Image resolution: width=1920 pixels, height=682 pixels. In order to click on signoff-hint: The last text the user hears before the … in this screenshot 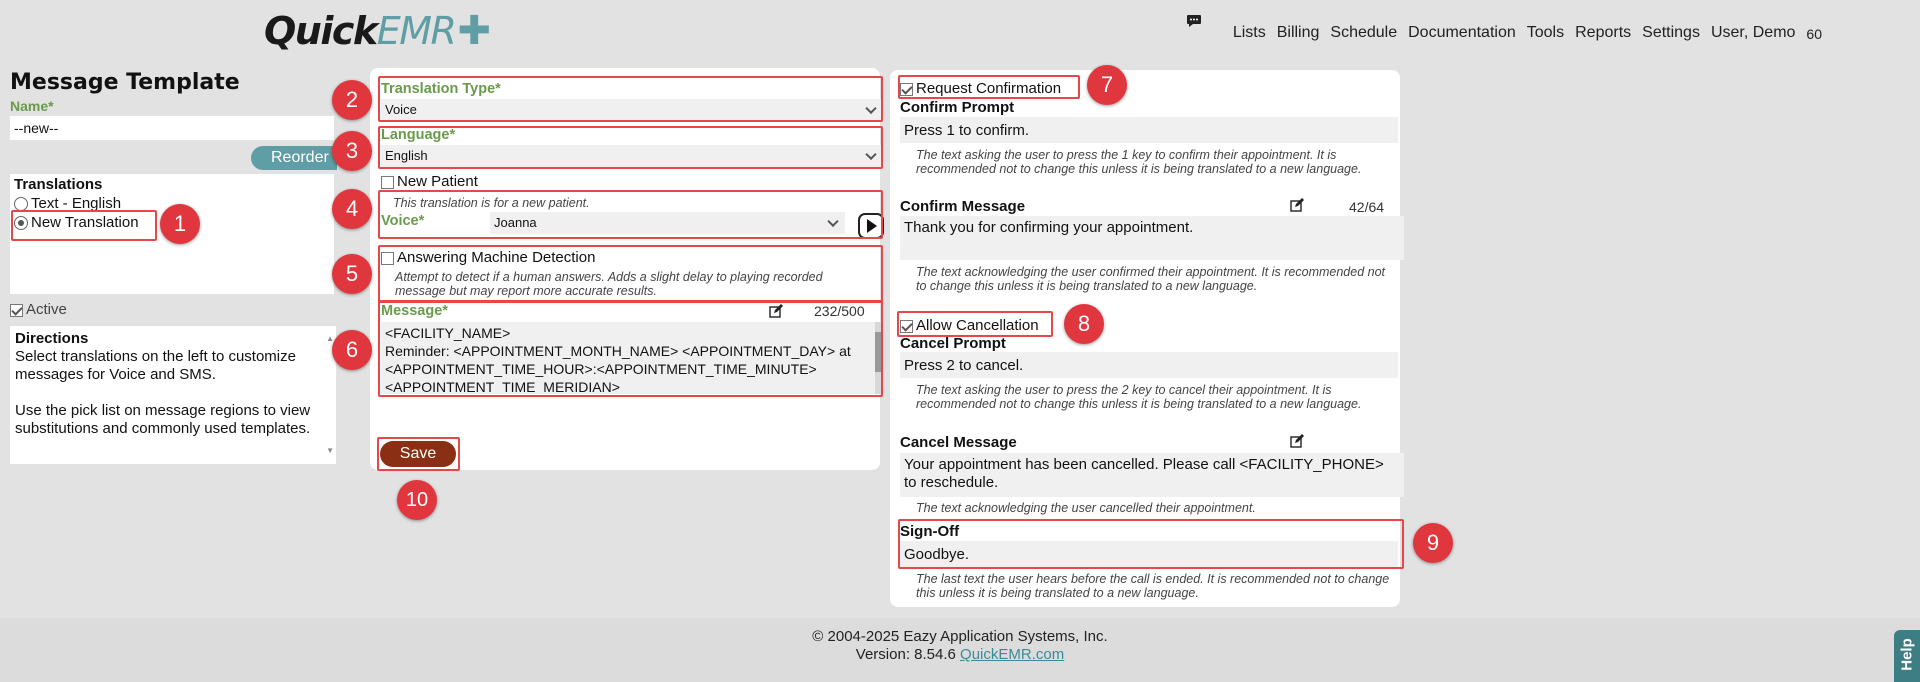, I will do `click(1153, 586)`.